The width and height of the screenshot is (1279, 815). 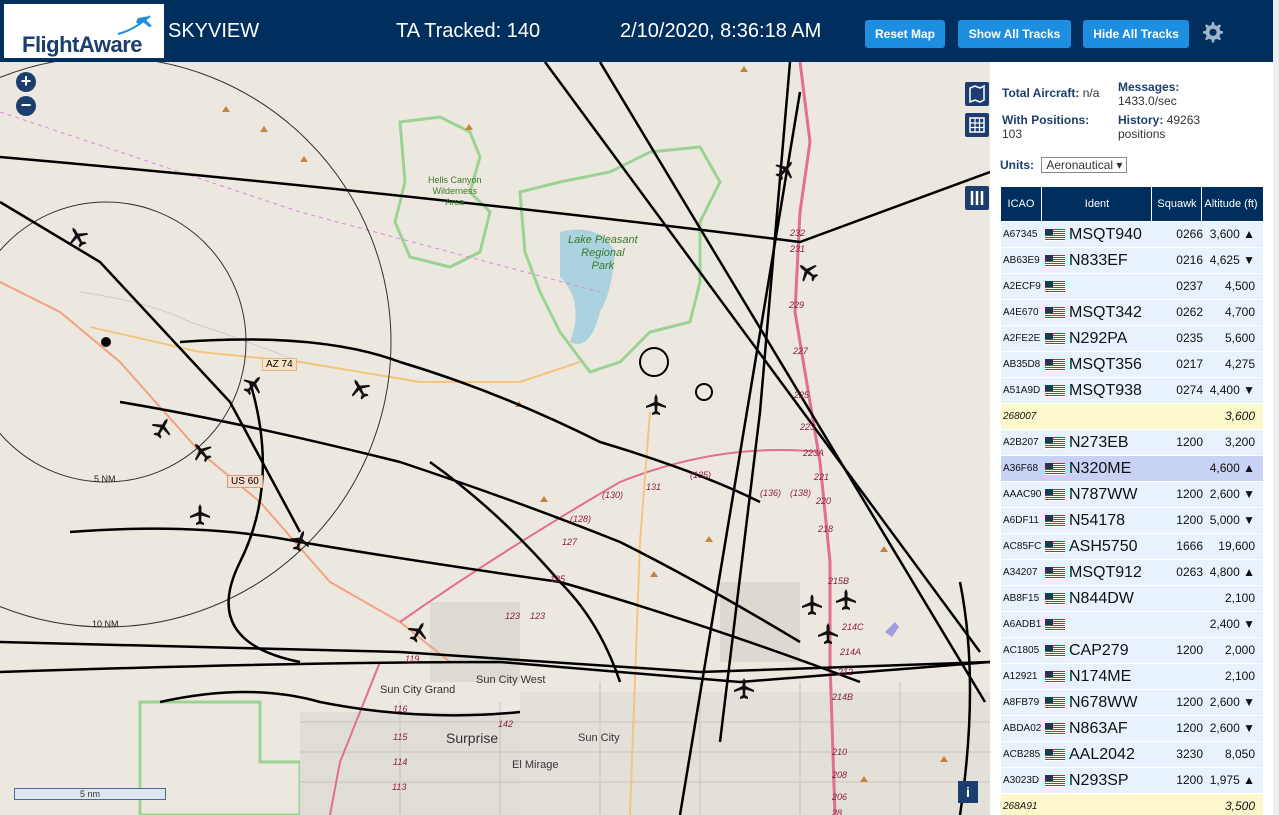 I want to click on gear-icon, so click(x=1212, y=32).